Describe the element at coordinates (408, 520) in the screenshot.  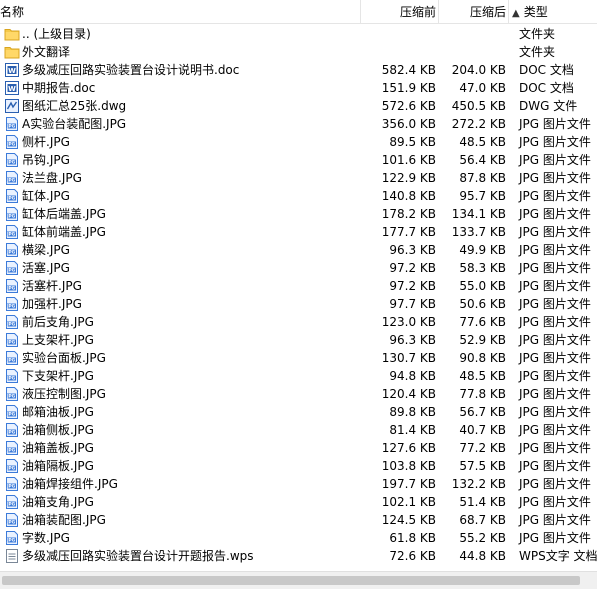
I see `size-before: 124.5 KB` at that location.